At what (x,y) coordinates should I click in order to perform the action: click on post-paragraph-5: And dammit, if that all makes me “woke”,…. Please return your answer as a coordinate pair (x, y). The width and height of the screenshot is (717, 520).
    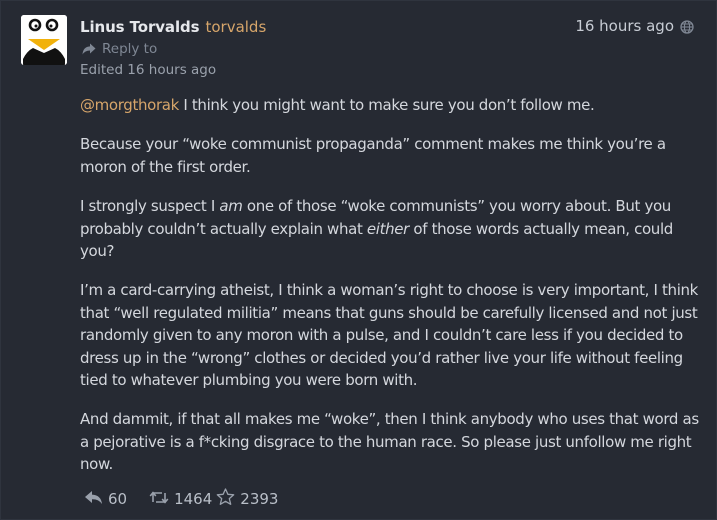
    Looking at the image, I should click on (389, 442).